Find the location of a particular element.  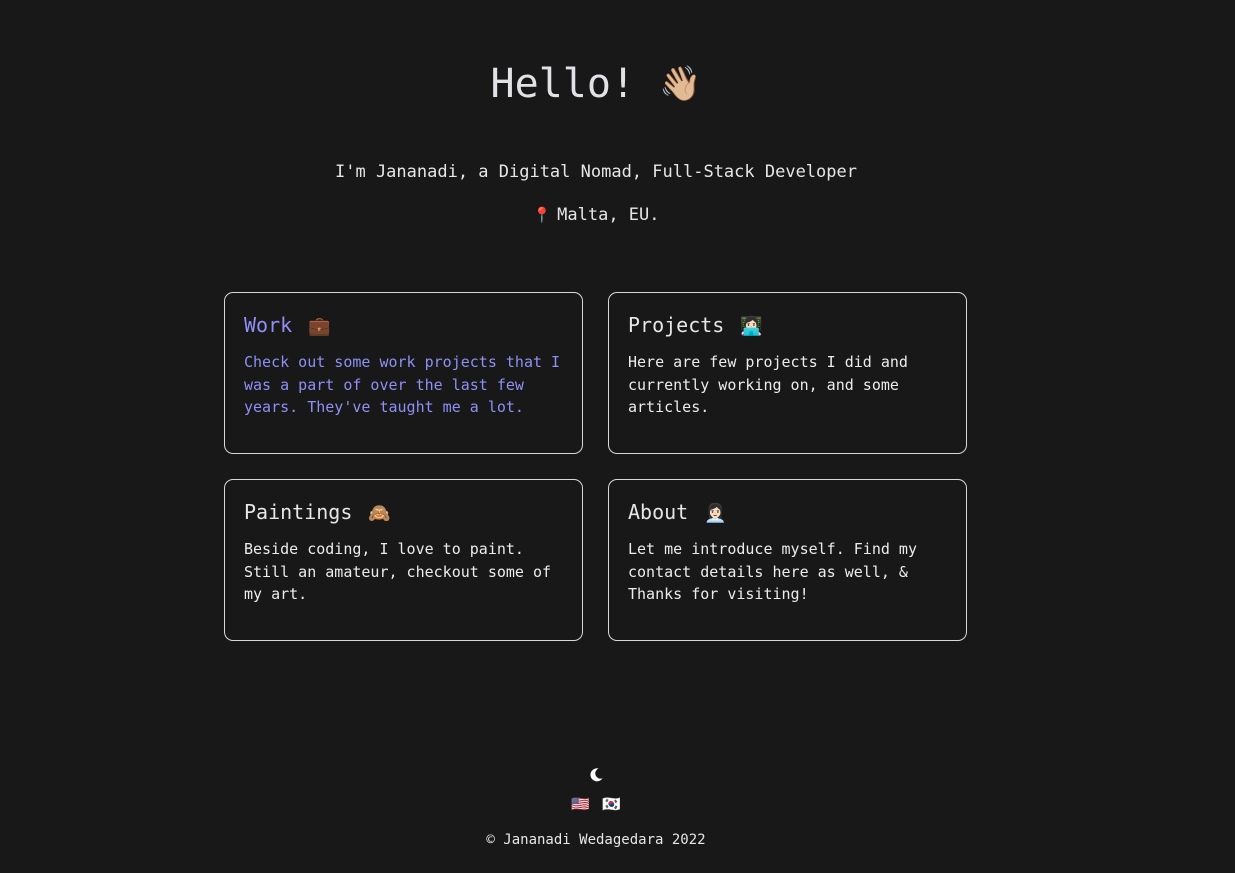

about-card-title-text: About is located at coordinates (658, 512).